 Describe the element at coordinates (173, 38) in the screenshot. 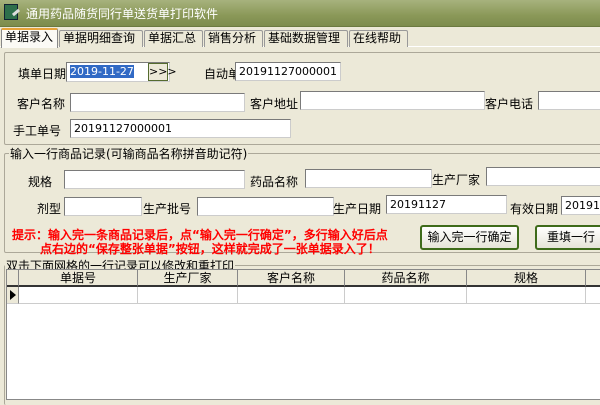

I see `tab-summary: 单据汇总` at that location.